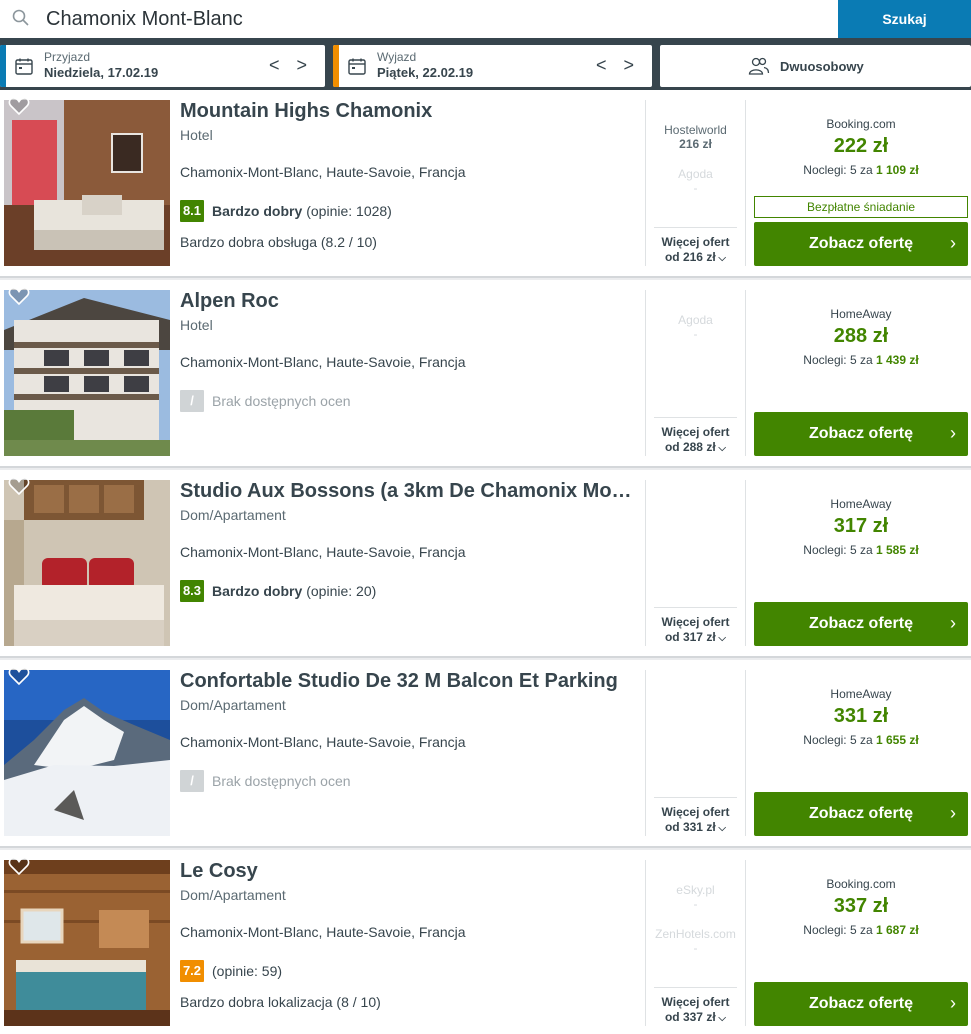 This screenshot has width=971, height=1034. Describe the element at coordinates (407, 301) in the screenshot. I see `hotel-name: Alpen Roc` at that location.